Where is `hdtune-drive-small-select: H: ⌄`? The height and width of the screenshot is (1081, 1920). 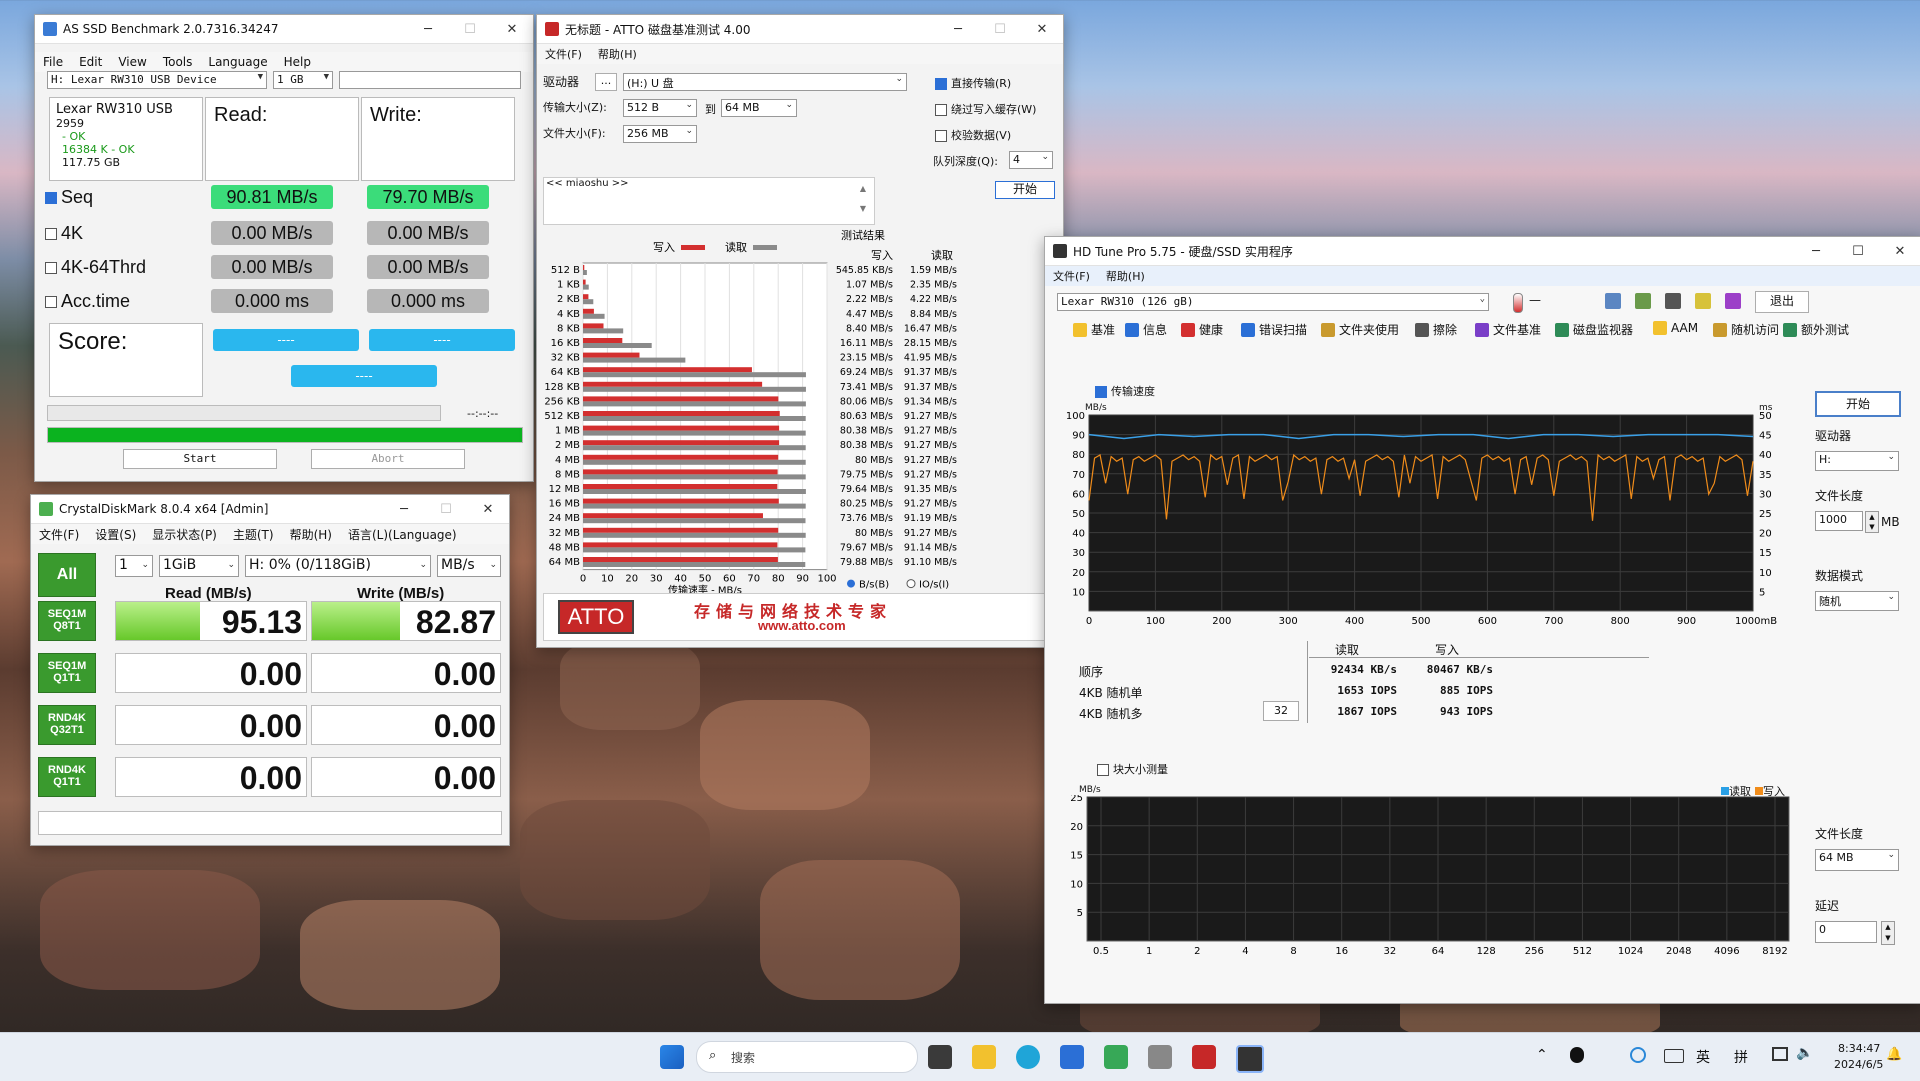 hdtune-drive-small-select: H: ⌄ is located at coordinates (1857, 461).